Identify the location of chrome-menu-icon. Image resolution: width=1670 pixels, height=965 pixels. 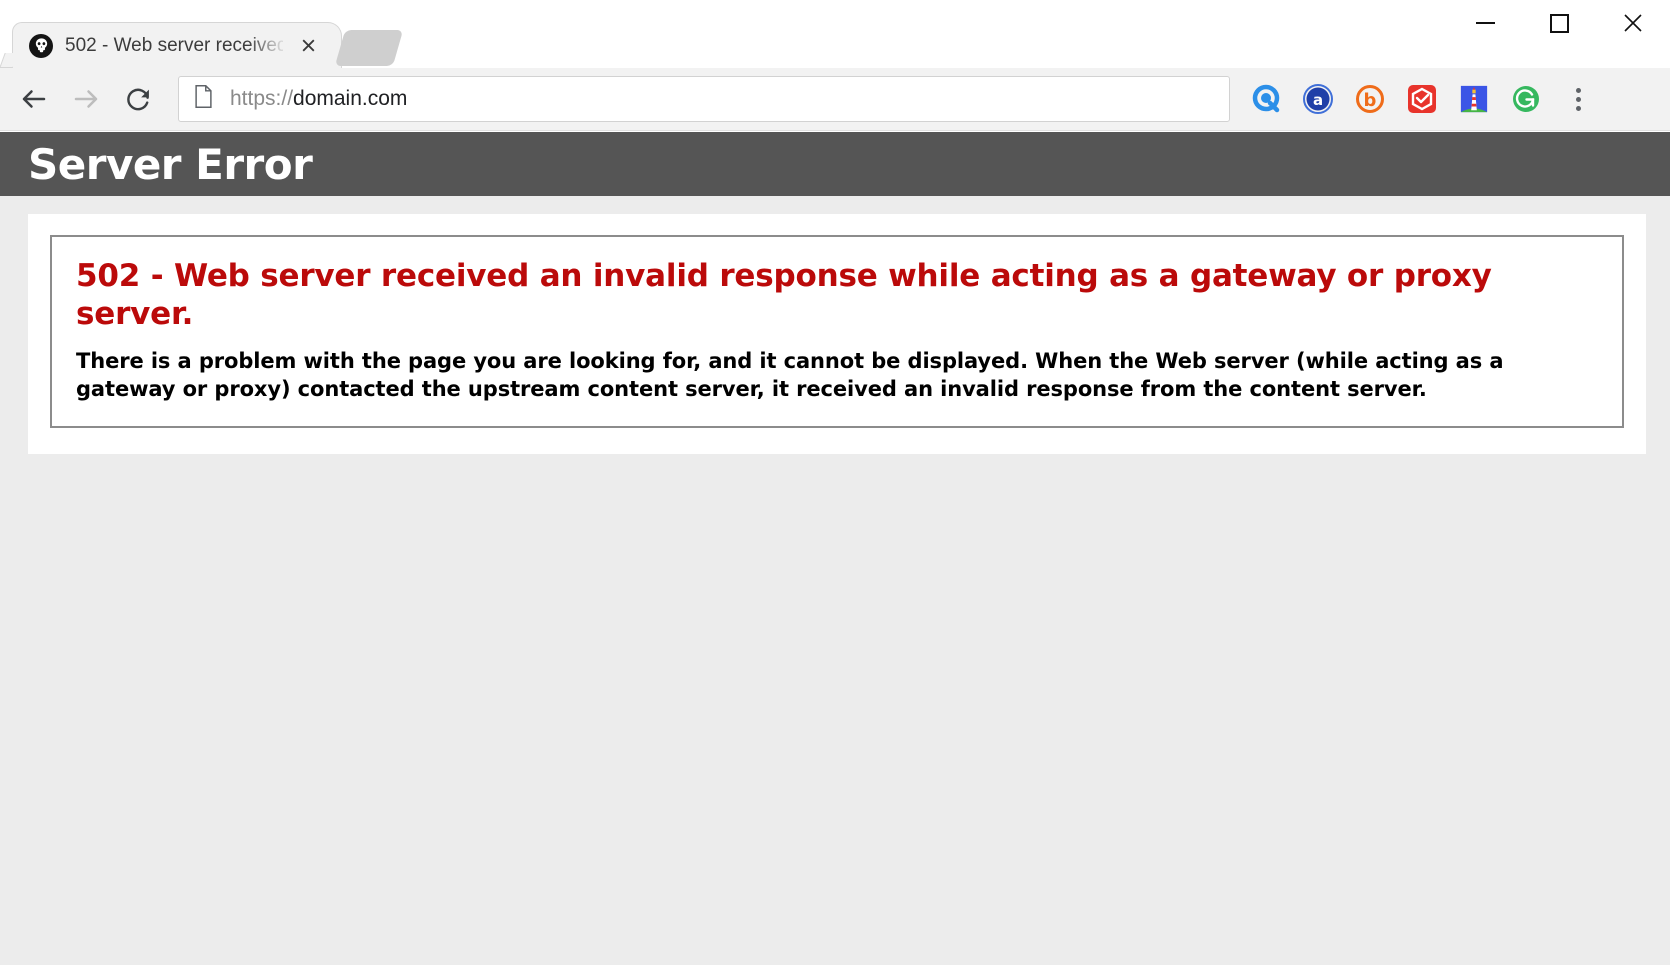
(1578, 99).